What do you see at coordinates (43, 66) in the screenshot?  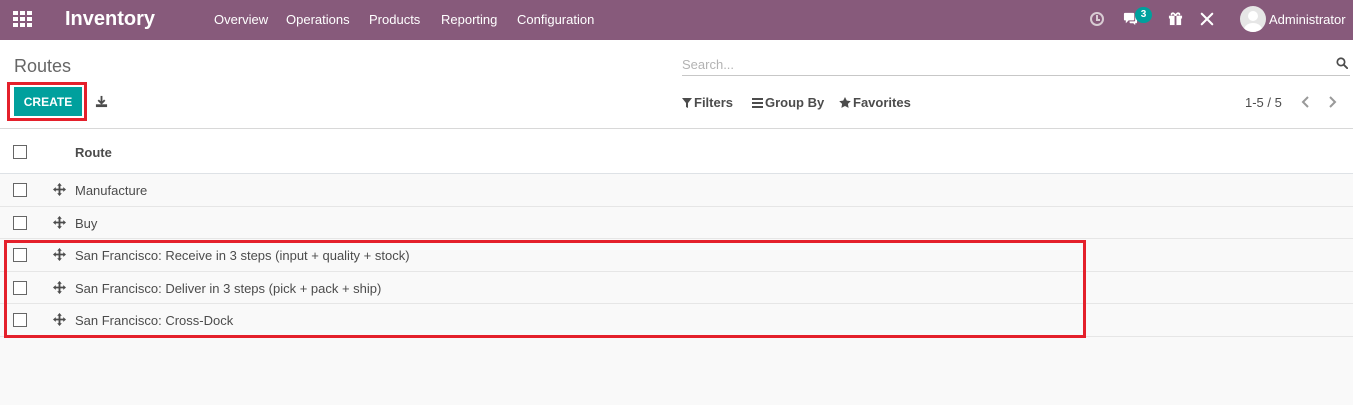 I see `breadcrumb: Routes` at bounding box center [43, 66].